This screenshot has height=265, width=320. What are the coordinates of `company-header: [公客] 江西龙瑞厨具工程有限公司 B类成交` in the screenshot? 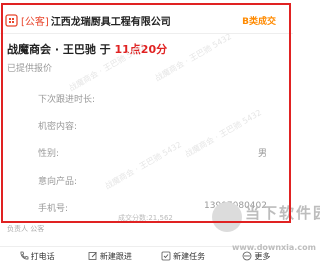 It's located at (147, 20).